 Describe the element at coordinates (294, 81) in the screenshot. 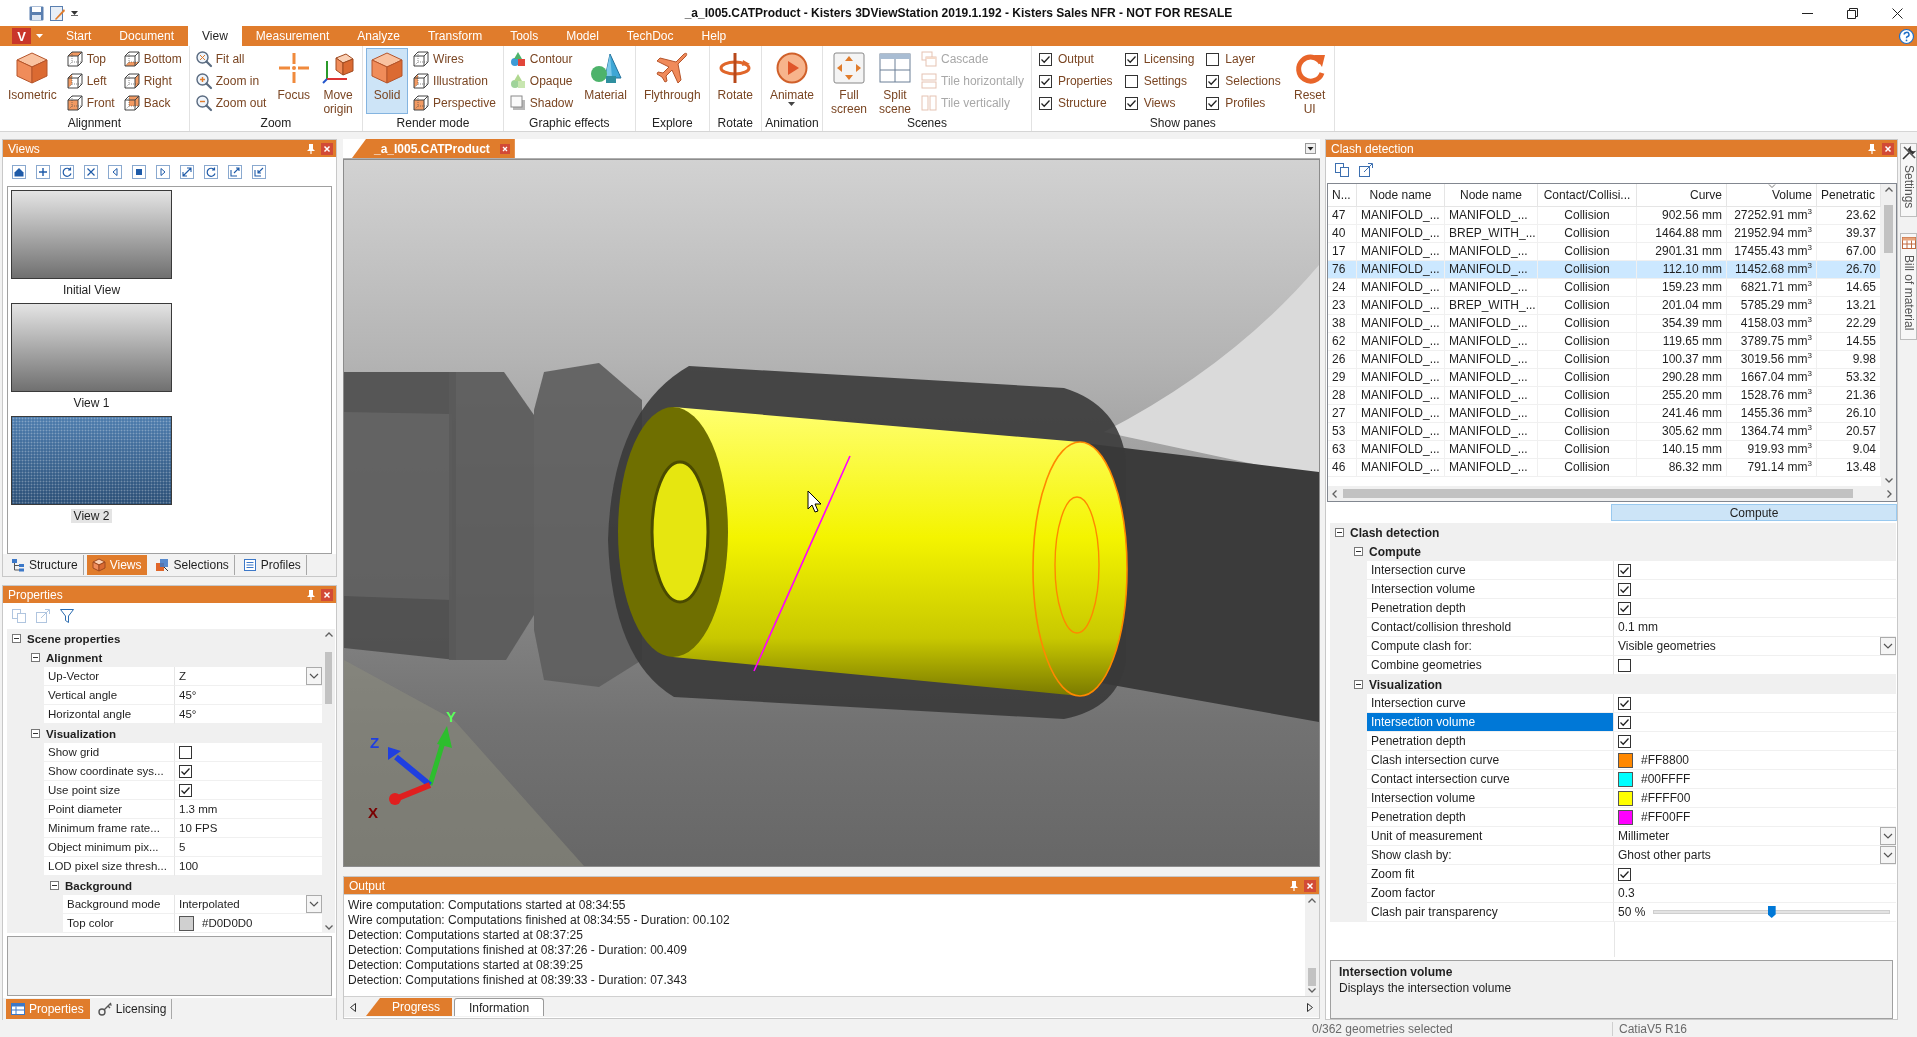

I see `ribbon-button: Focus` at that location.